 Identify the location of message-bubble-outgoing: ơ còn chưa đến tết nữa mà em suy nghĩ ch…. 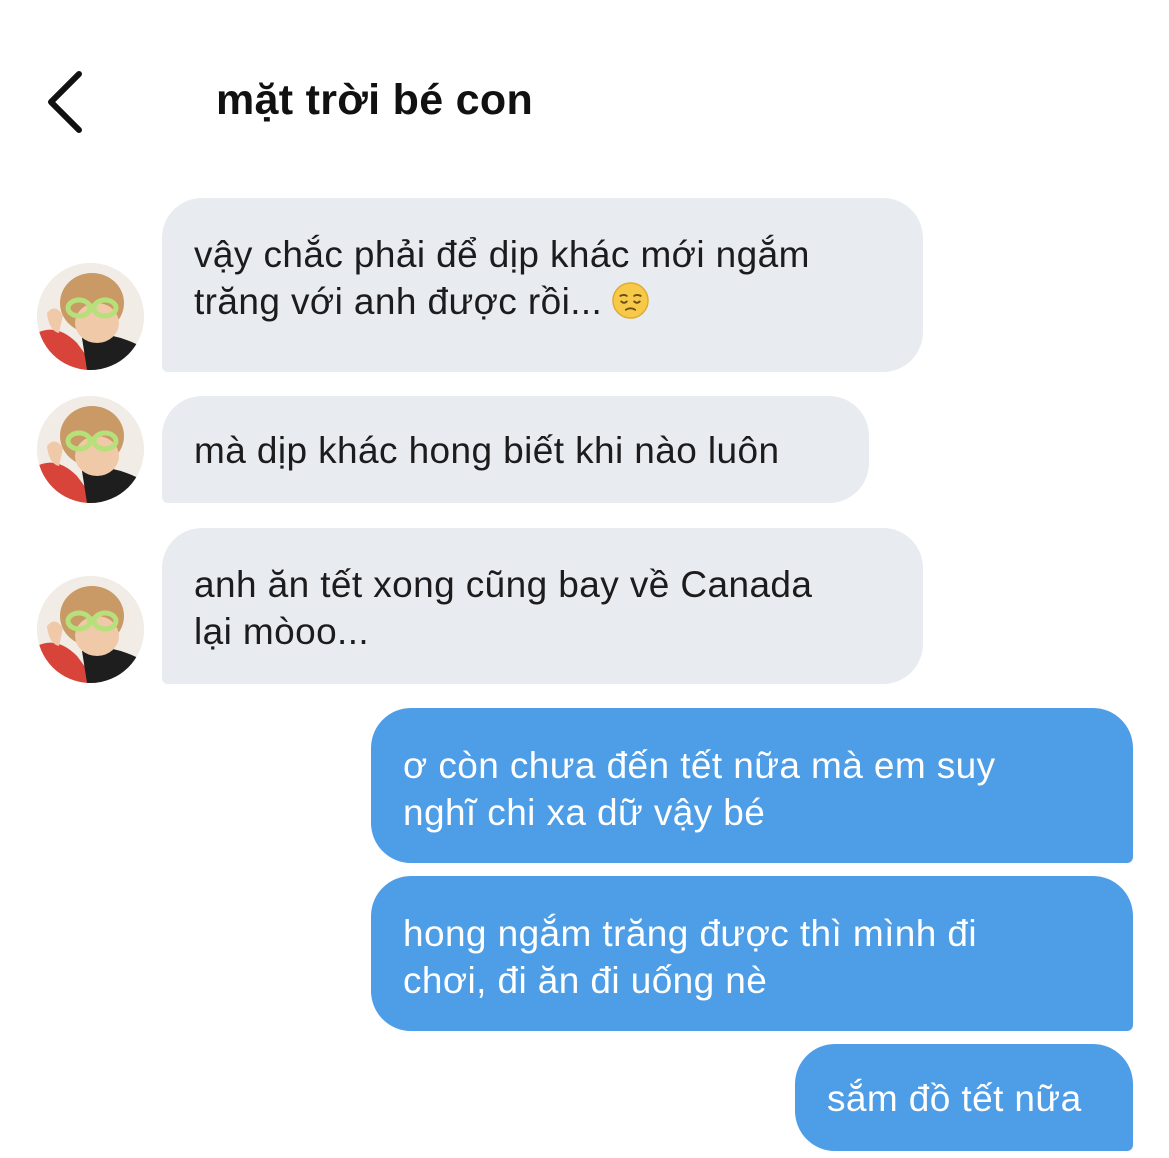
(752, 785).